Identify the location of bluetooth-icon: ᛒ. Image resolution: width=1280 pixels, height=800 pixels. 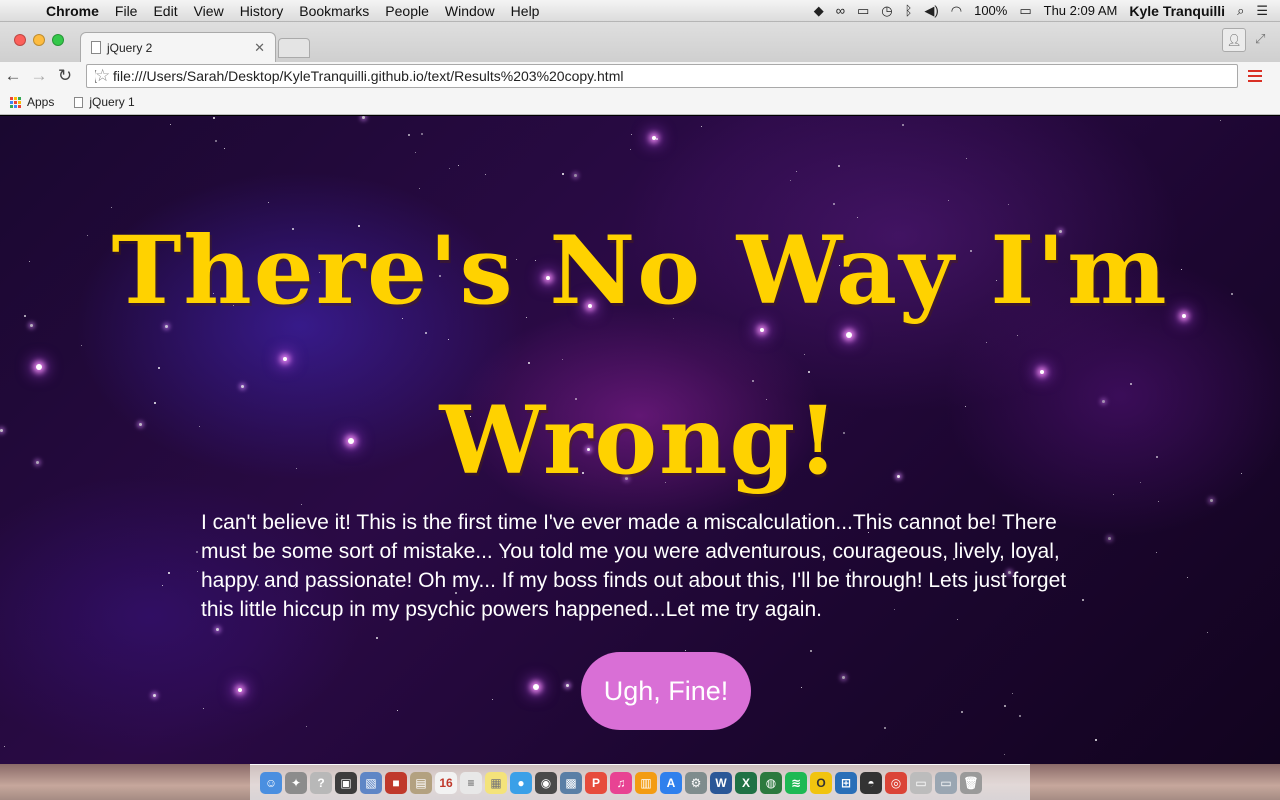
(909, 10).